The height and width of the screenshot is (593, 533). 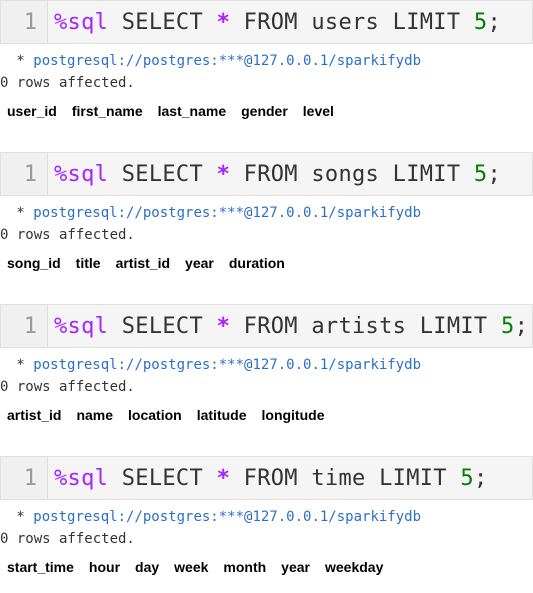 I want to click on code-input-area: 1 %sql SELECT * FROM songs LIMIT 5;, so click(x=266, y=174).